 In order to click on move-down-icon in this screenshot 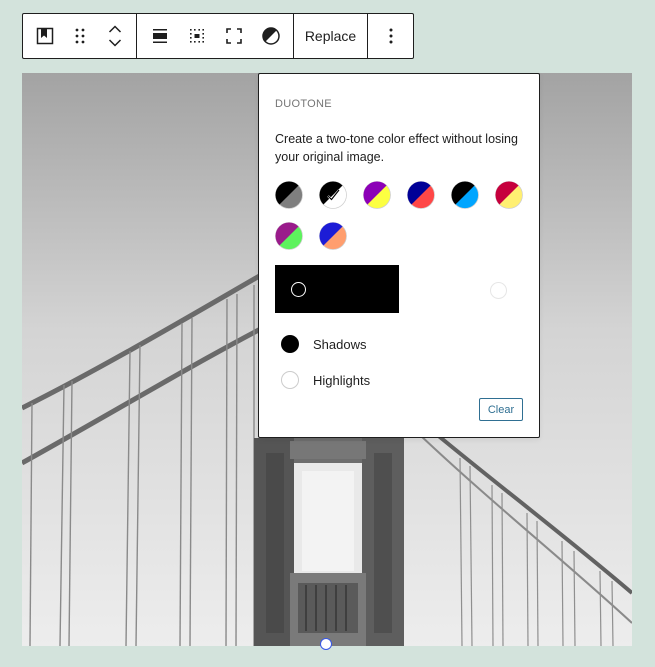, I will do `click(115, 43)`.